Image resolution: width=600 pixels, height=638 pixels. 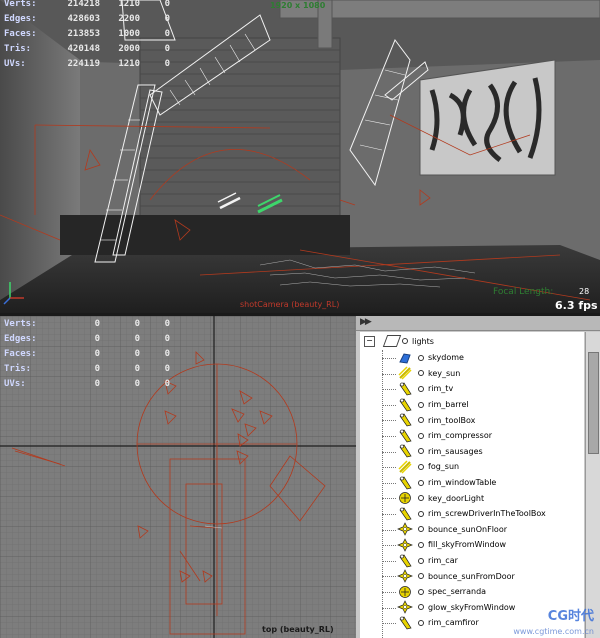 What do you see at coordinates (444, 467) in the screenshot?
I see `outliner-item-label: fog_sun` at bounding box center [444, 467].